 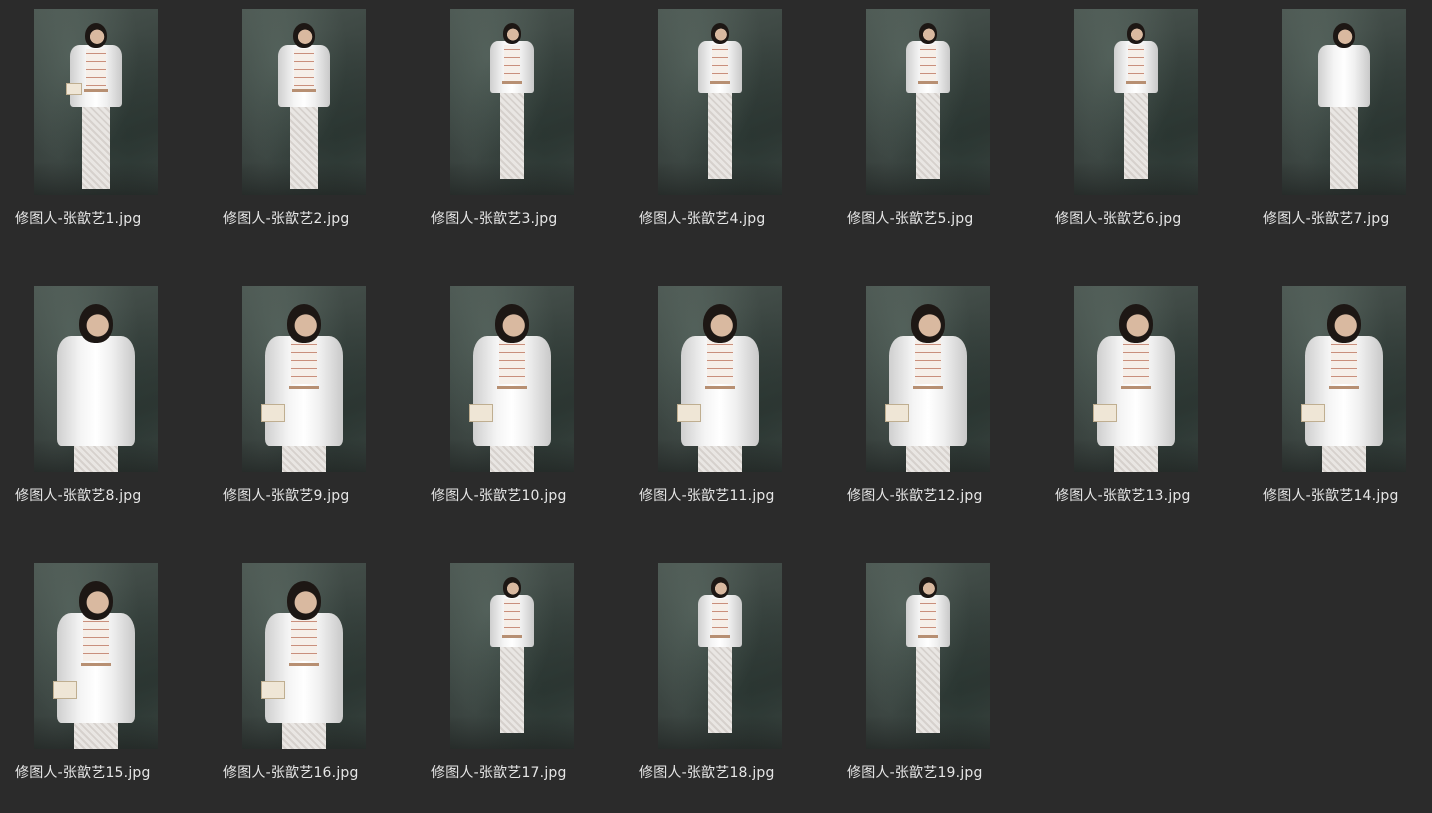 What do you see at coordinates (1155, 496) in the screenshot?
I see `file-name-label: 修图人-张歆艺13.jpg` at bounding box center [1155, 496].